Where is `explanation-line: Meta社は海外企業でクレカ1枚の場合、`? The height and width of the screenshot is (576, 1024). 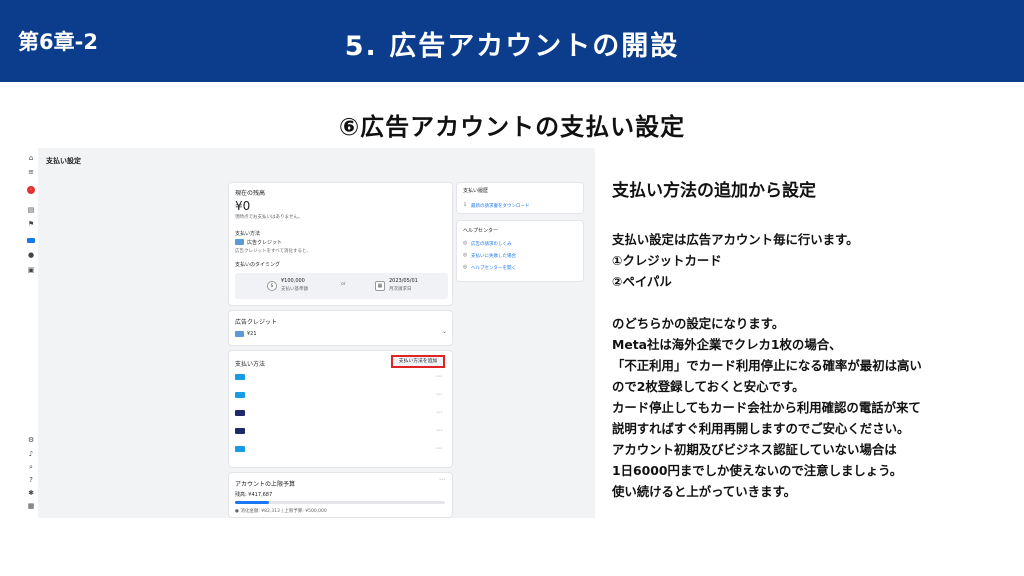 explanation-line: Meta社は海外企業でクレカ1枚の場合、 is located at coordinates (727, 344).